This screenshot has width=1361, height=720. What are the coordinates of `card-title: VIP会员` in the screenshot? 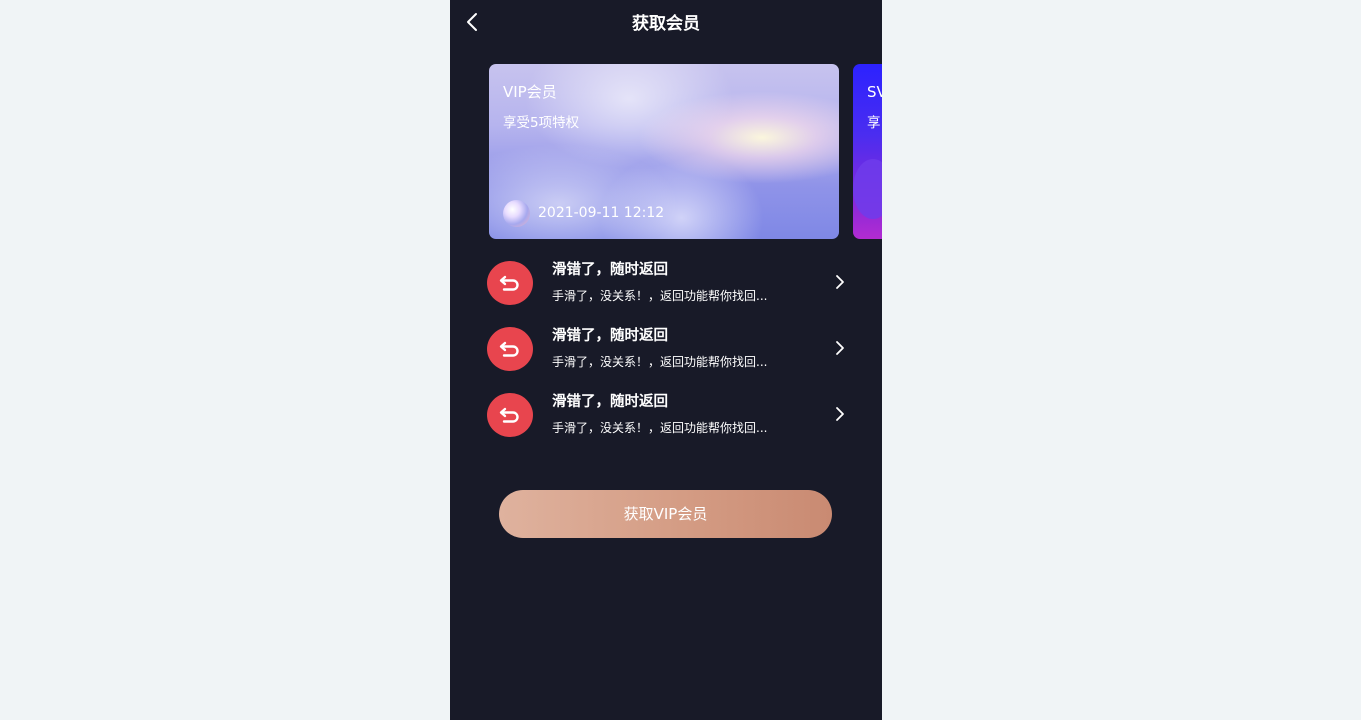 It's located at (530, 92).